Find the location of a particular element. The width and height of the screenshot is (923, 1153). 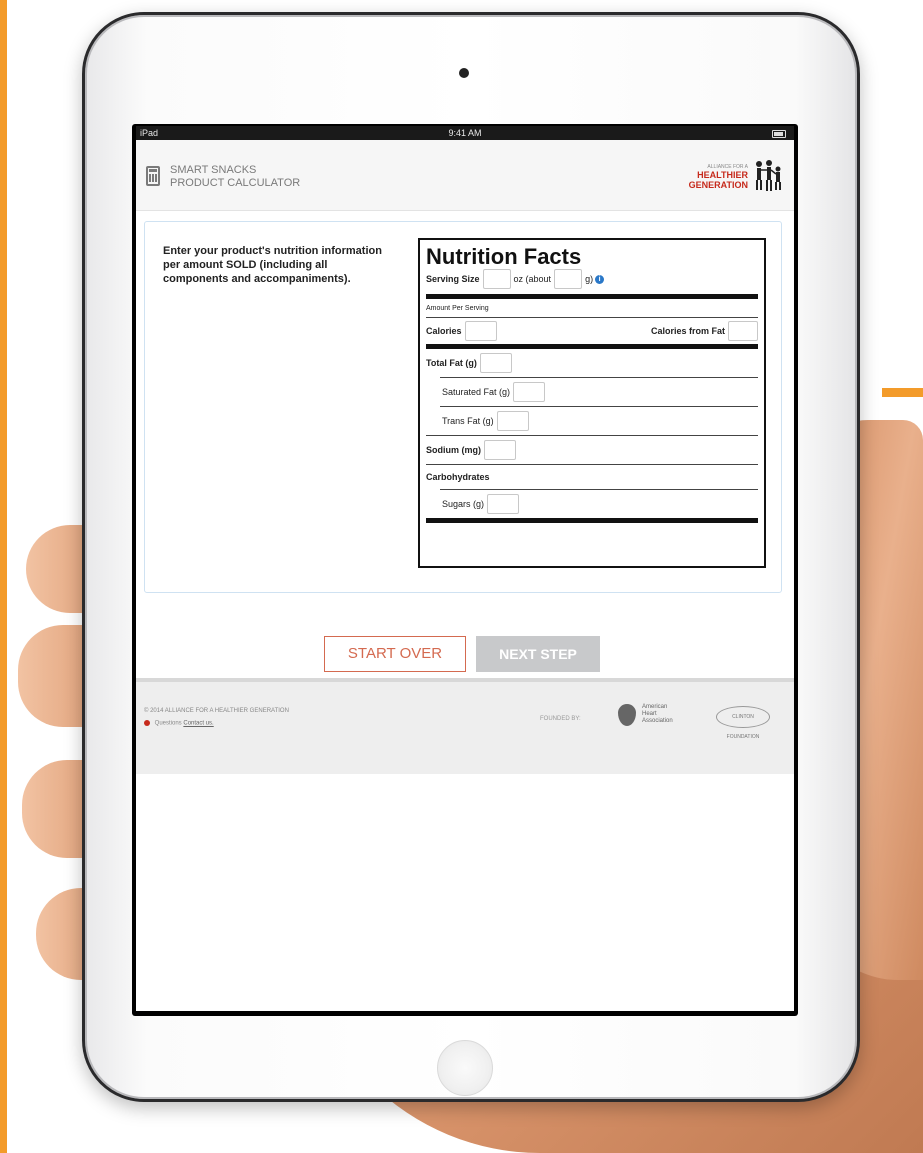

app-title: SMART SNACKS PRODUCT CALCULATOR is located at coordinates (235, 177).